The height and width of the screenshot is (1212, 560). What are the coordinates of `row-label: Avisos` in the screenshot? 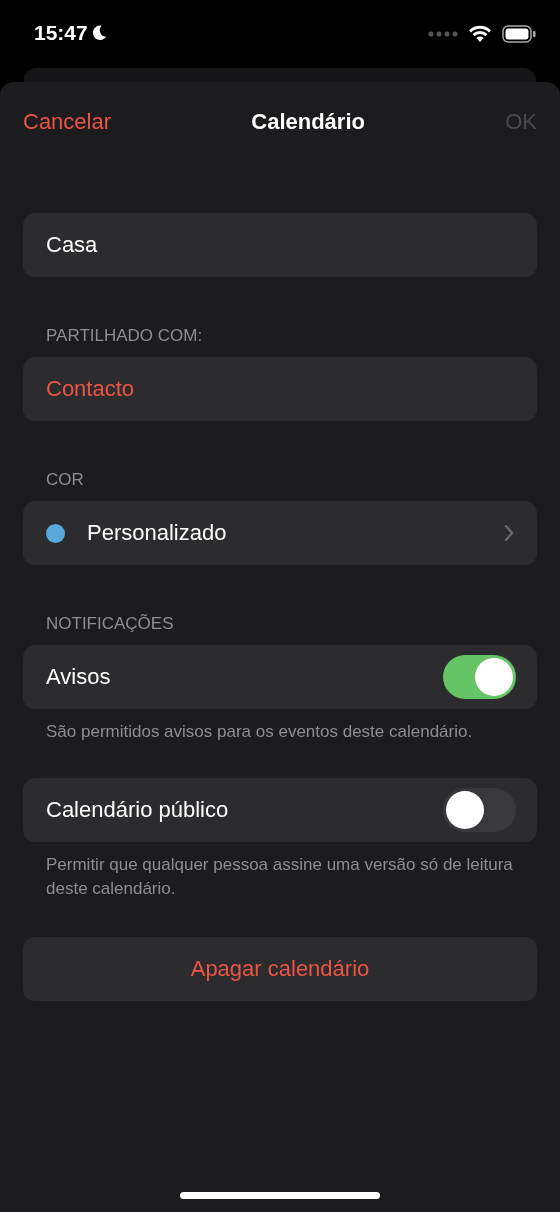 It's located at (79, 677).